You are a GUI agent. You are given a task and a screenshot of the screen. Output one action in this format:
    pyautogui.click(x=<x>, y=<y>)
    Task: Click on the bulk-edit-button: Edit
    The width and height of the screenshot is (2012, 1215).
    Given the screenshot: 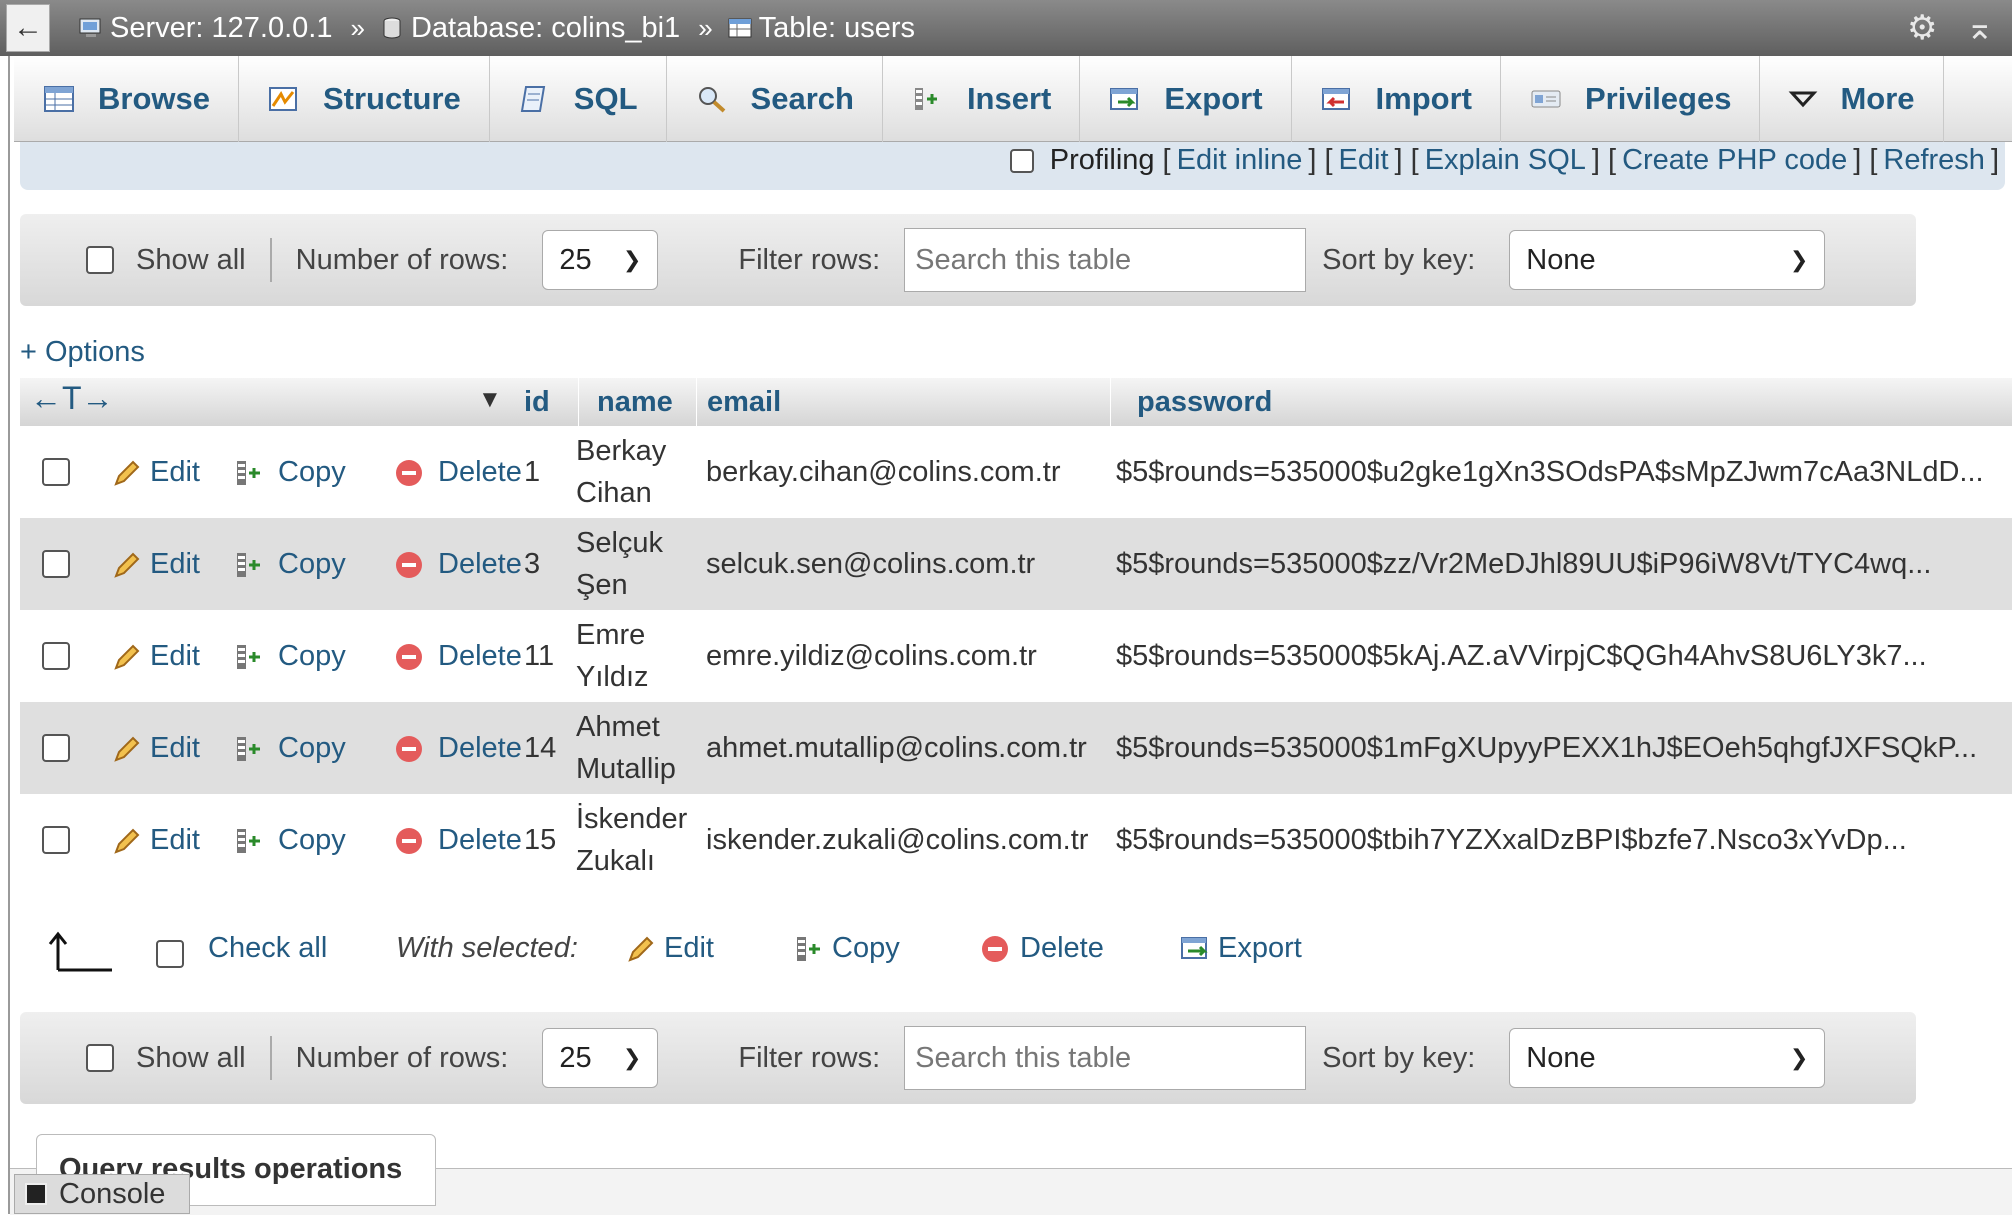 What is the action you would take?
    pyautogui.click(x=670, y=948)
    